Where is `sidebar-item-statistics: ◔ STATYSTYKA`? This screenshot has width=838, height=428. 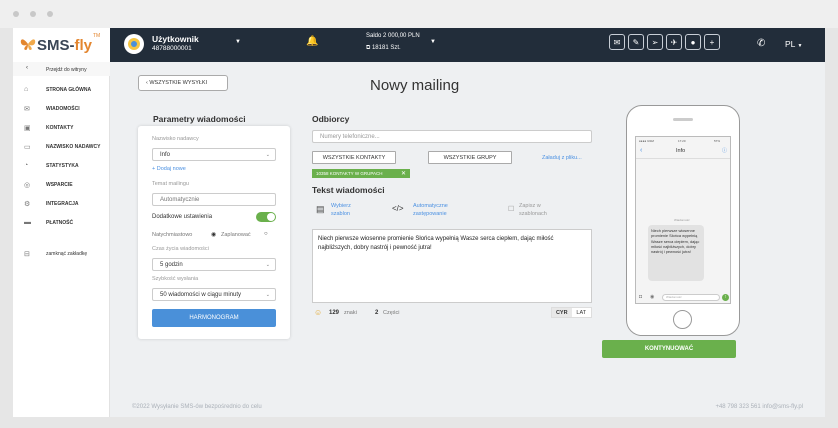 sidebar-item-statistics: ◔ STATYSTYKA is located at coordinates (61, 166).